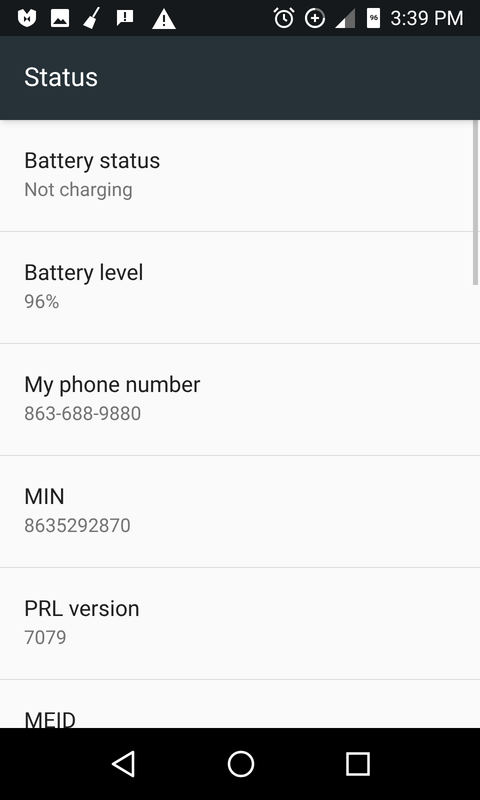 The width and height of the screenshot is (480, 800). I want to click on broom-icon, so click(92, 18).